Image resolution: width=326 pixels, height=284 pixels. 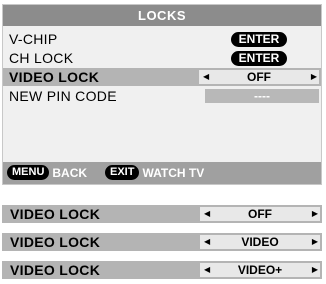 I want to click on selector-value: VIDEO, so click(x=260, y=242).